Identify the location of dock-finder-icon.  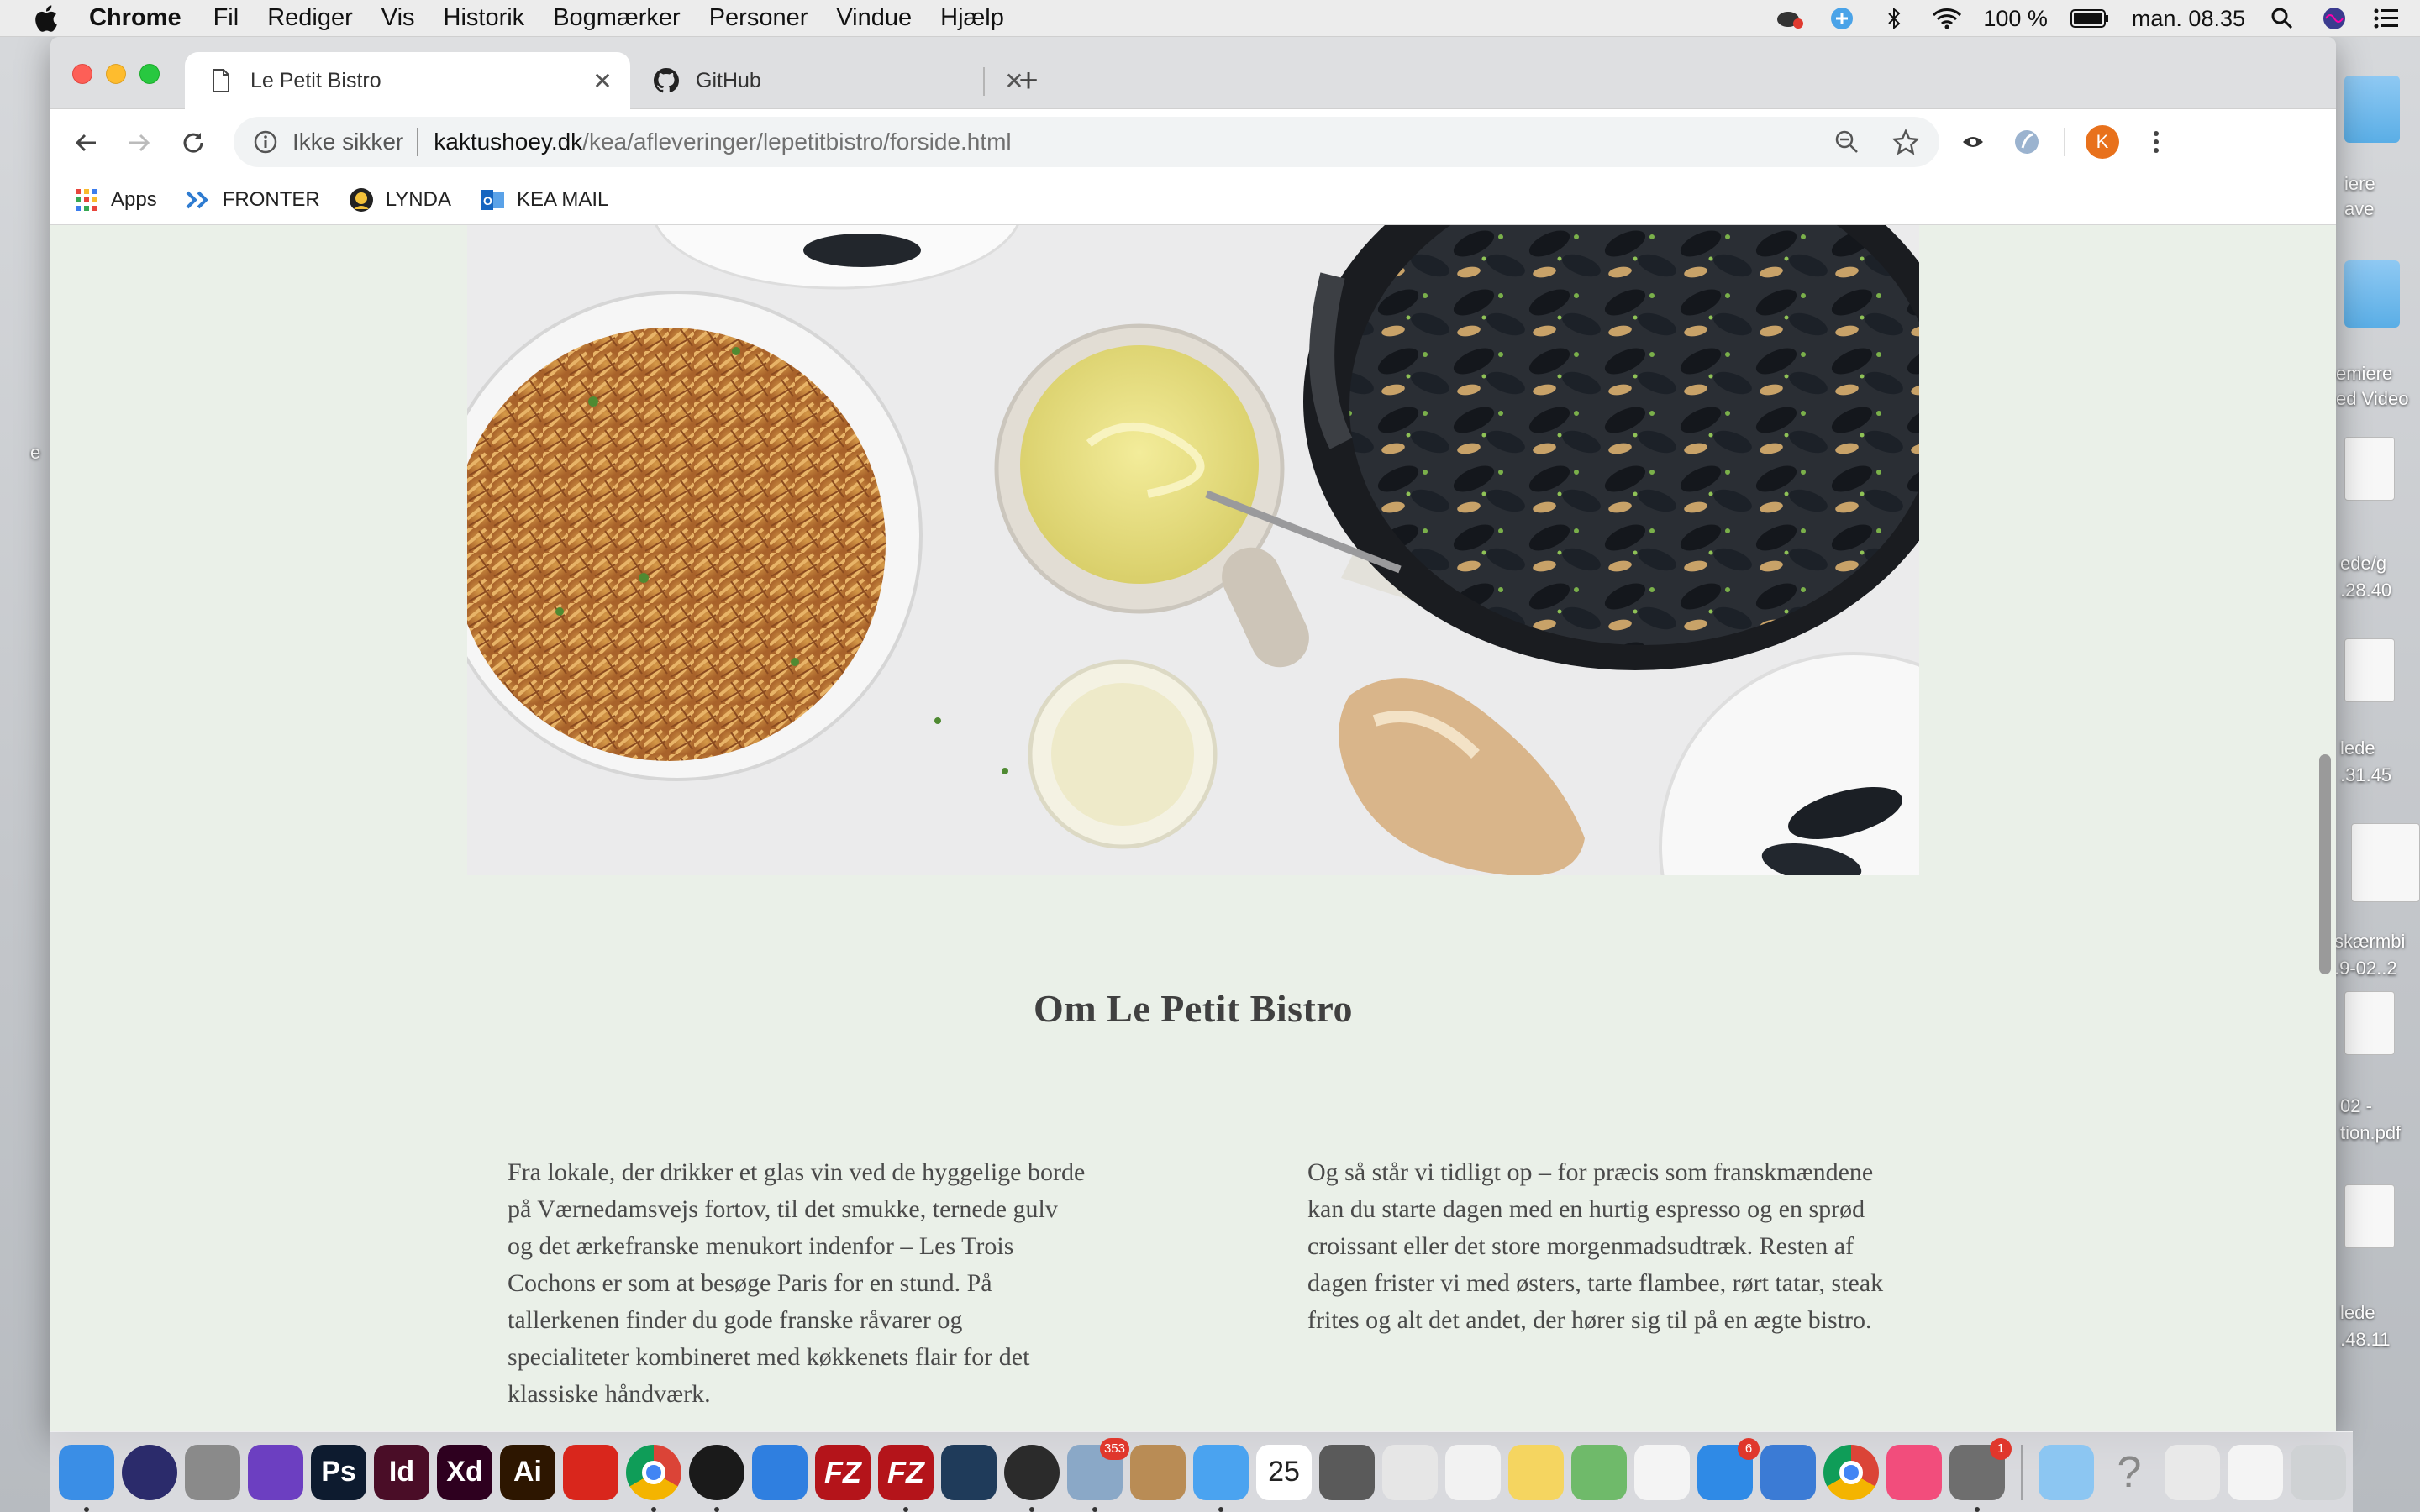
(86, 1478).